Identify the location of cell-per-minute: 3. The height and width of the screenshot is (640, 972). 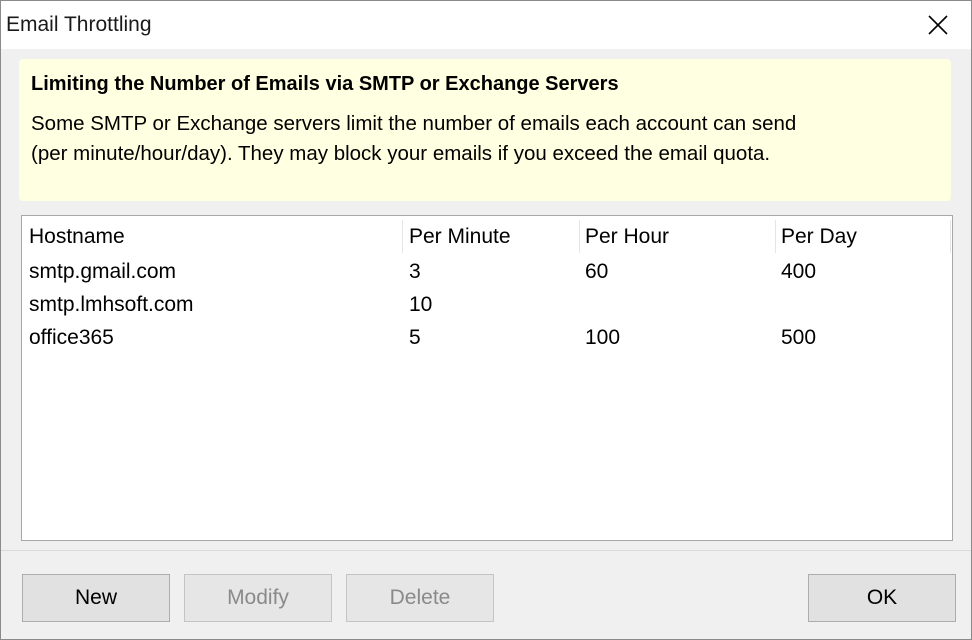
(415, 271).